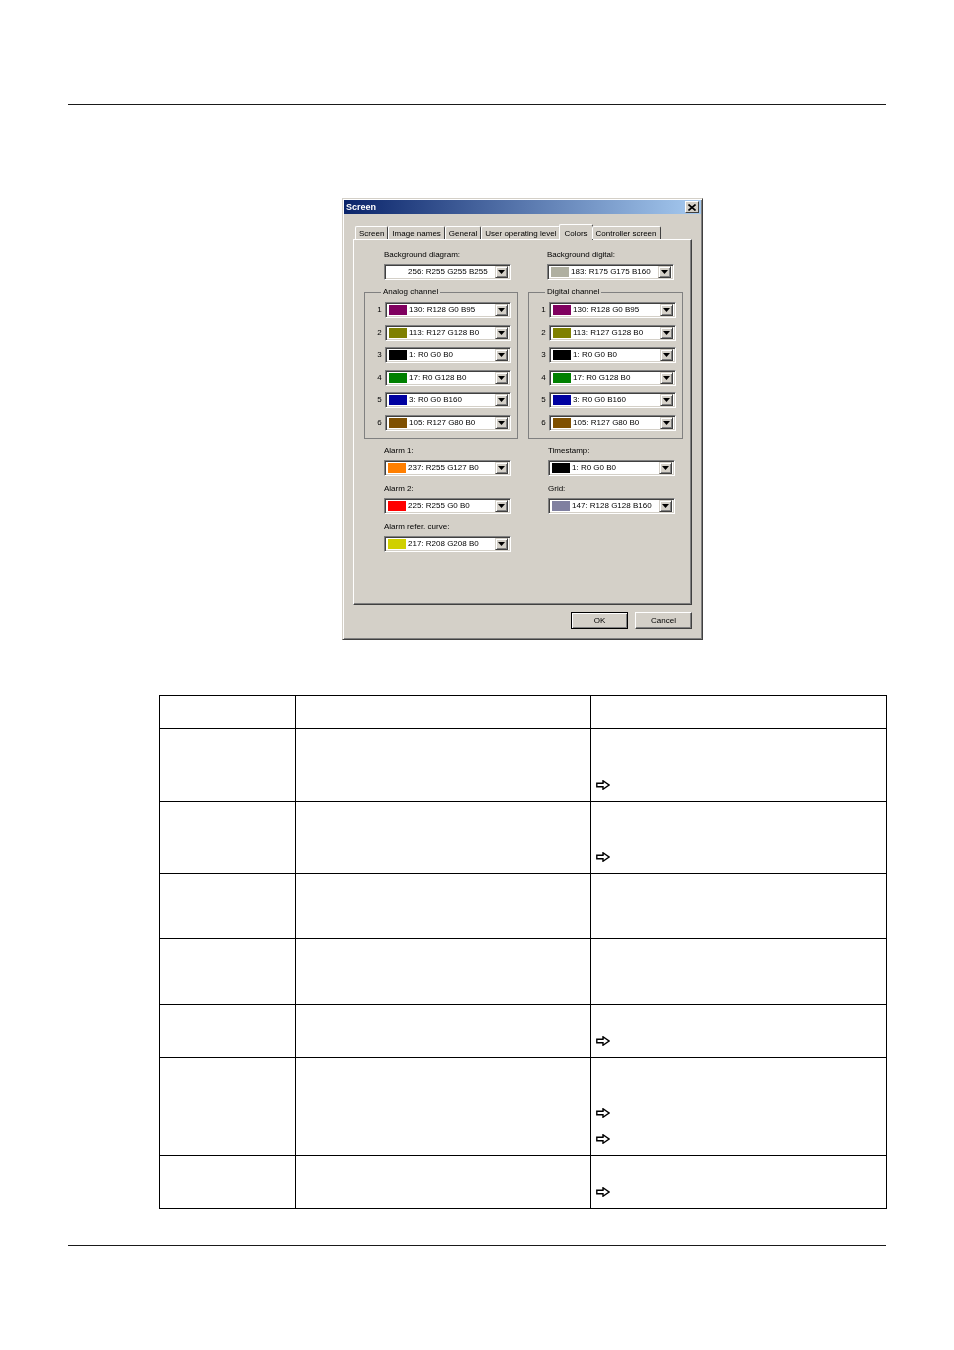  Describe the element at coordinates (447, 272) in the screenshot. I see `color-dropdown: 256: R255 G255 B255` at that location.